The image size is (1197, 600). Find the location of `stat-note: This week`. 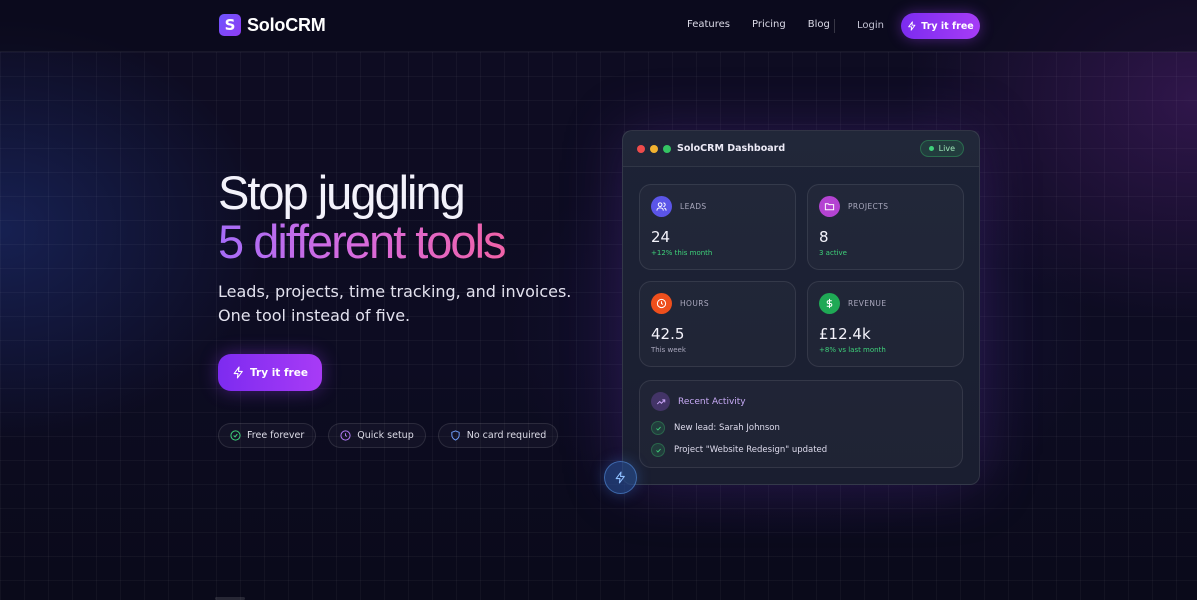

stat-note: This week is located at coordinates (668, 350).